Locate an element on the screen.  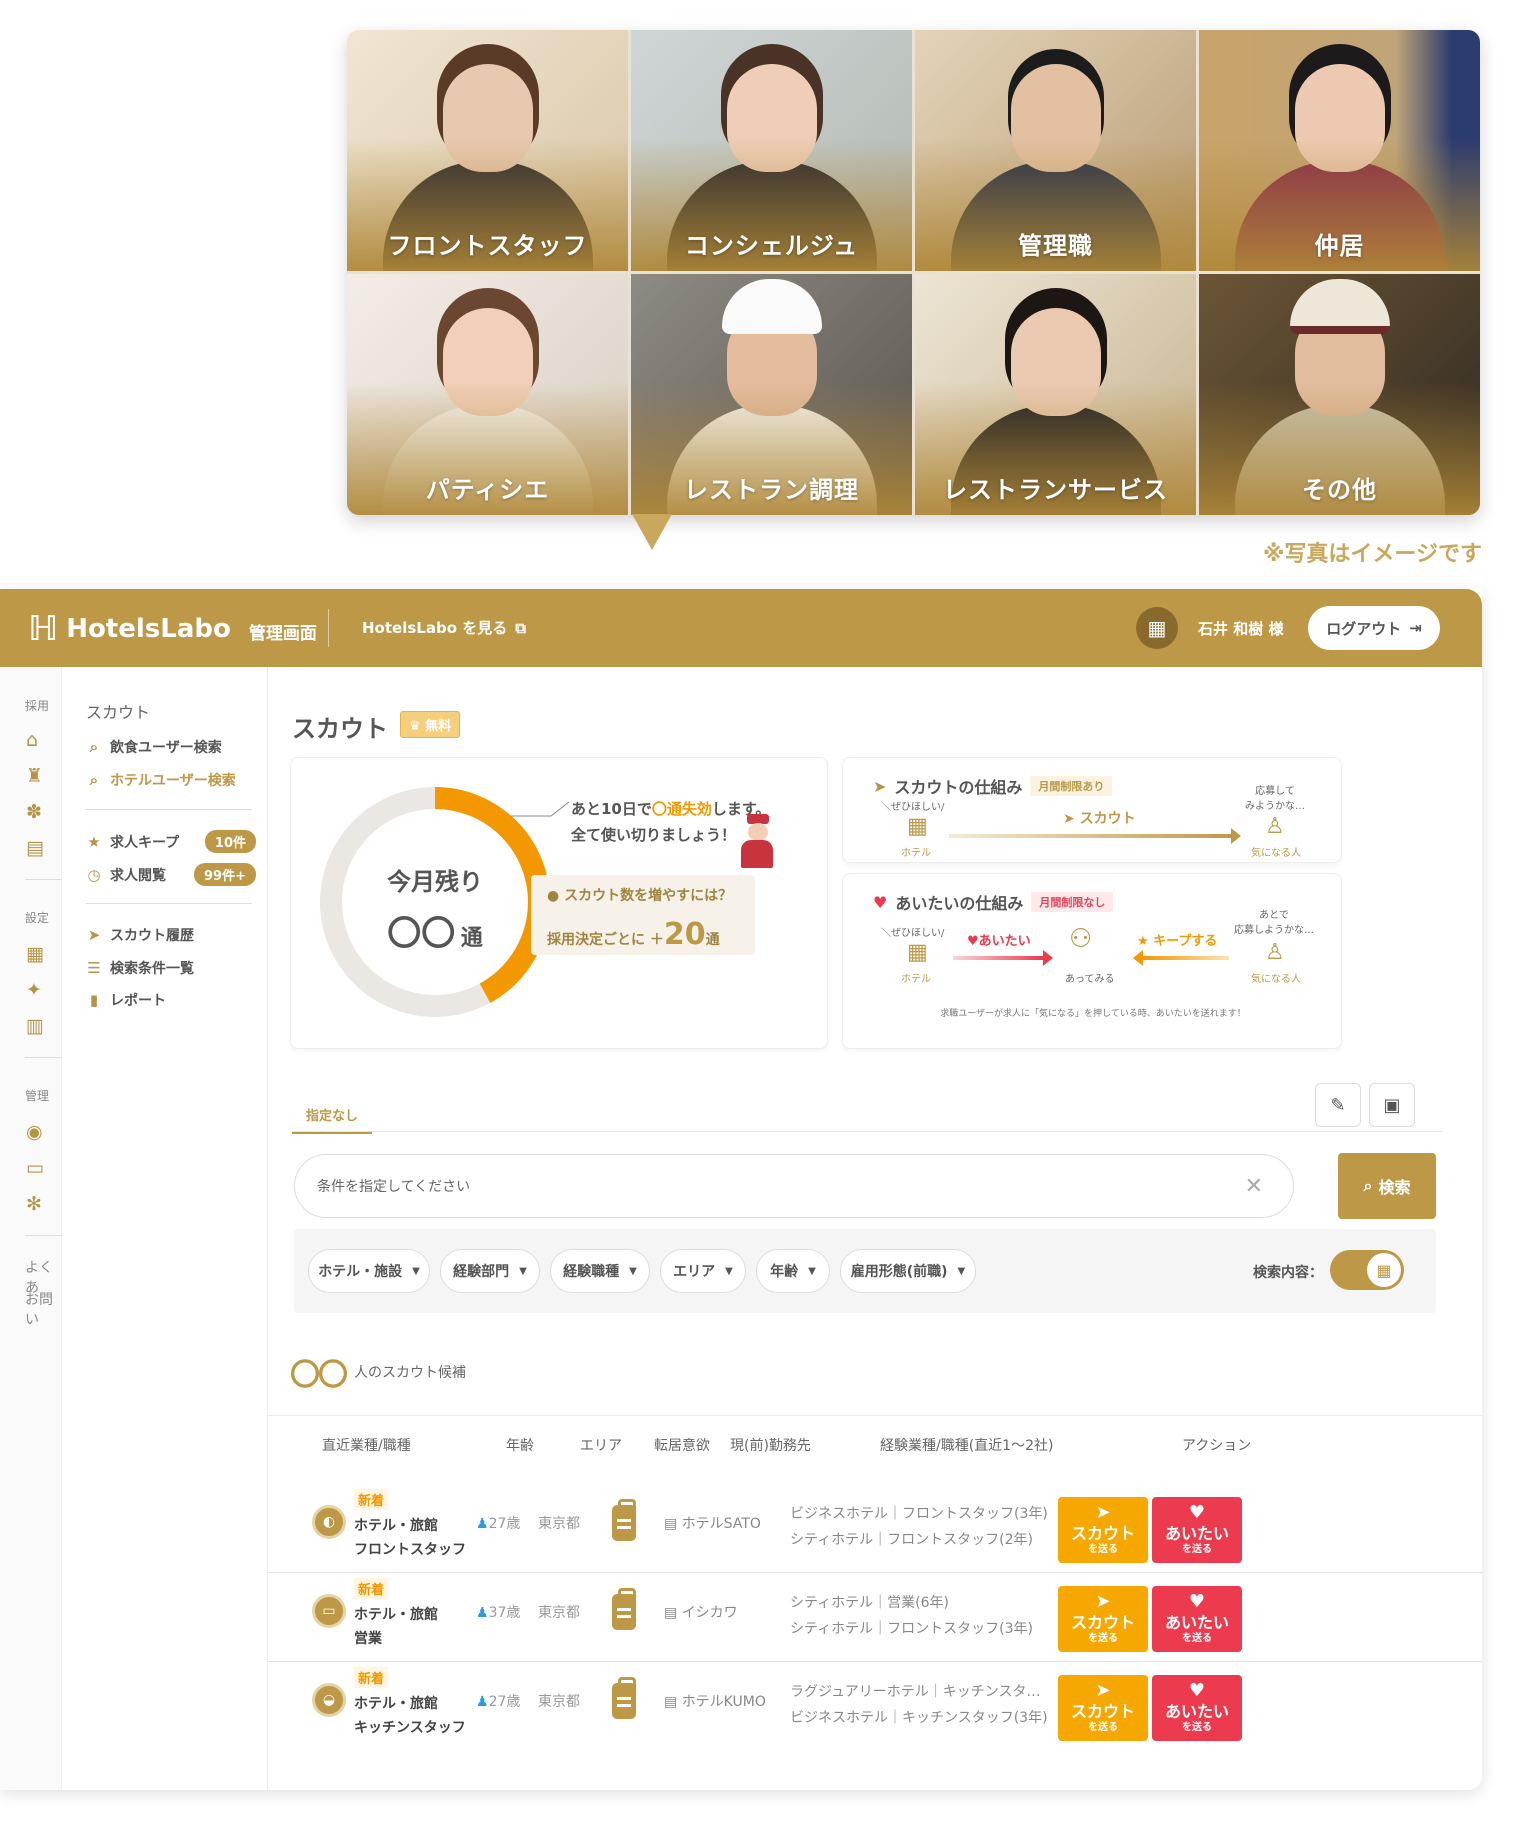
sidebar-item-scout-history: ➤ スカウト履歴 is located at coordinates (171, 935).